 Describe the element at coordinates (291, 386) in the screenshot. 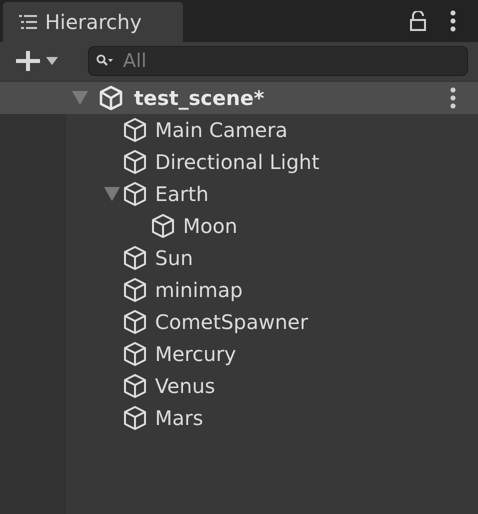

I see `hierarchy-item: Venus` at that location.